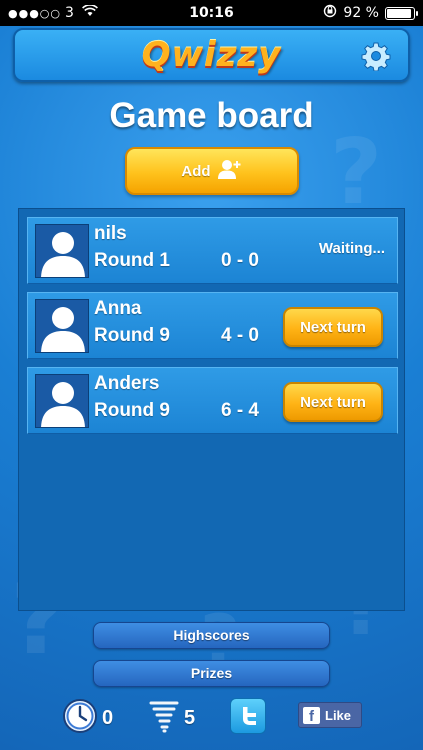 The width and height of the screenshot is (423, 750). Describe the element at coordinates (108, 717) in the screenshot. I see `timer-count: 0` at that location.